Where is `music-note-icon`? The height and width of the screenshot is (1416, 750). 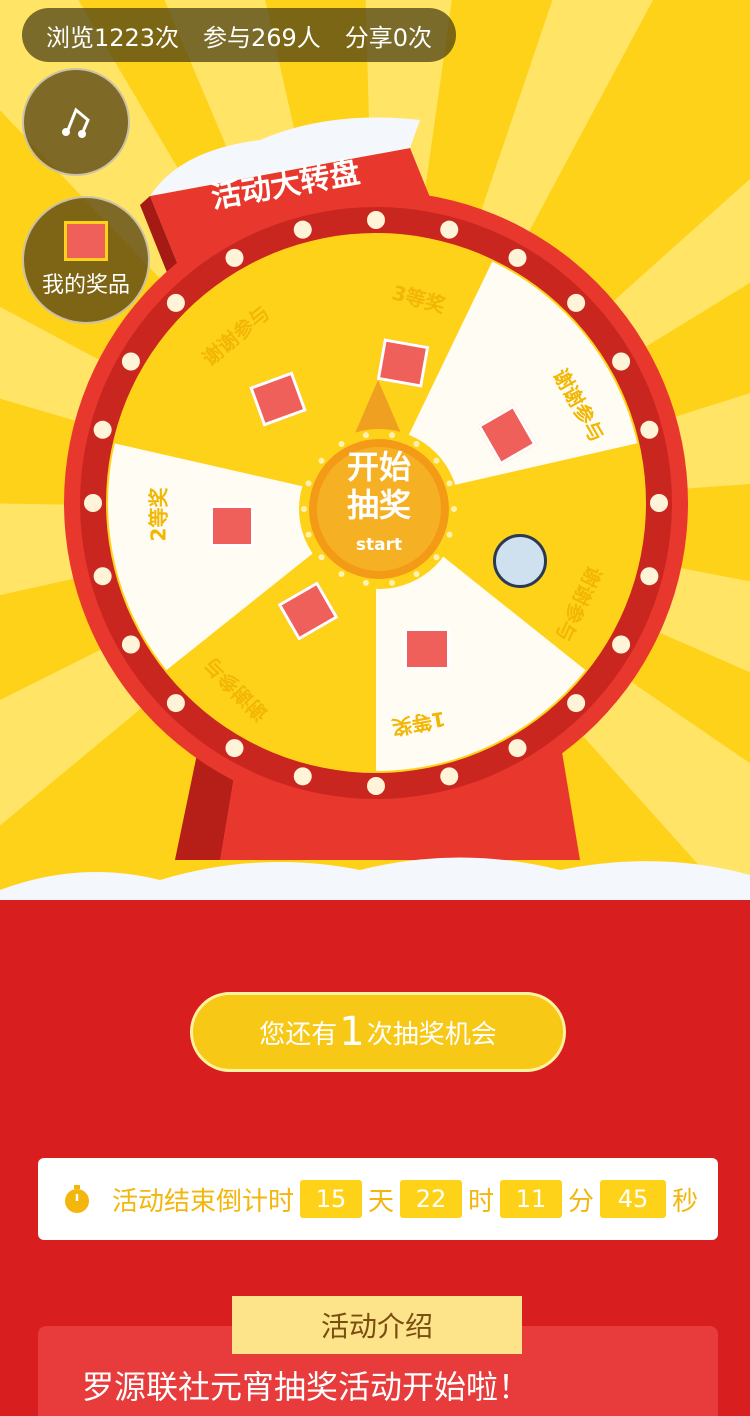 music-note-icon is located at coordinates (76, 122).